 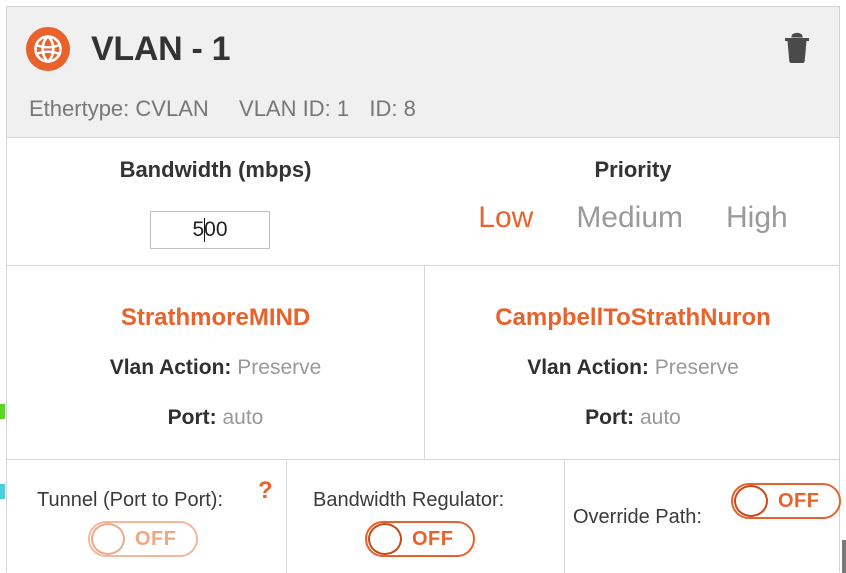 I want to click on override-path-toggle-knob, so click(x=751, y=501).